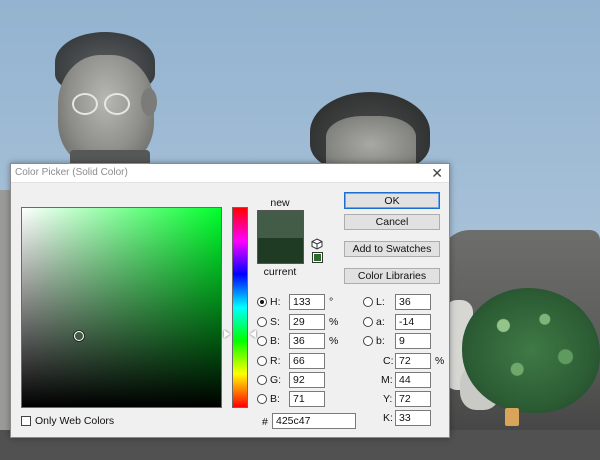  What do you see at coordinates (280, 272) in the screenshot?
I see `current-color-label: current` at bounding box center [280, 272].